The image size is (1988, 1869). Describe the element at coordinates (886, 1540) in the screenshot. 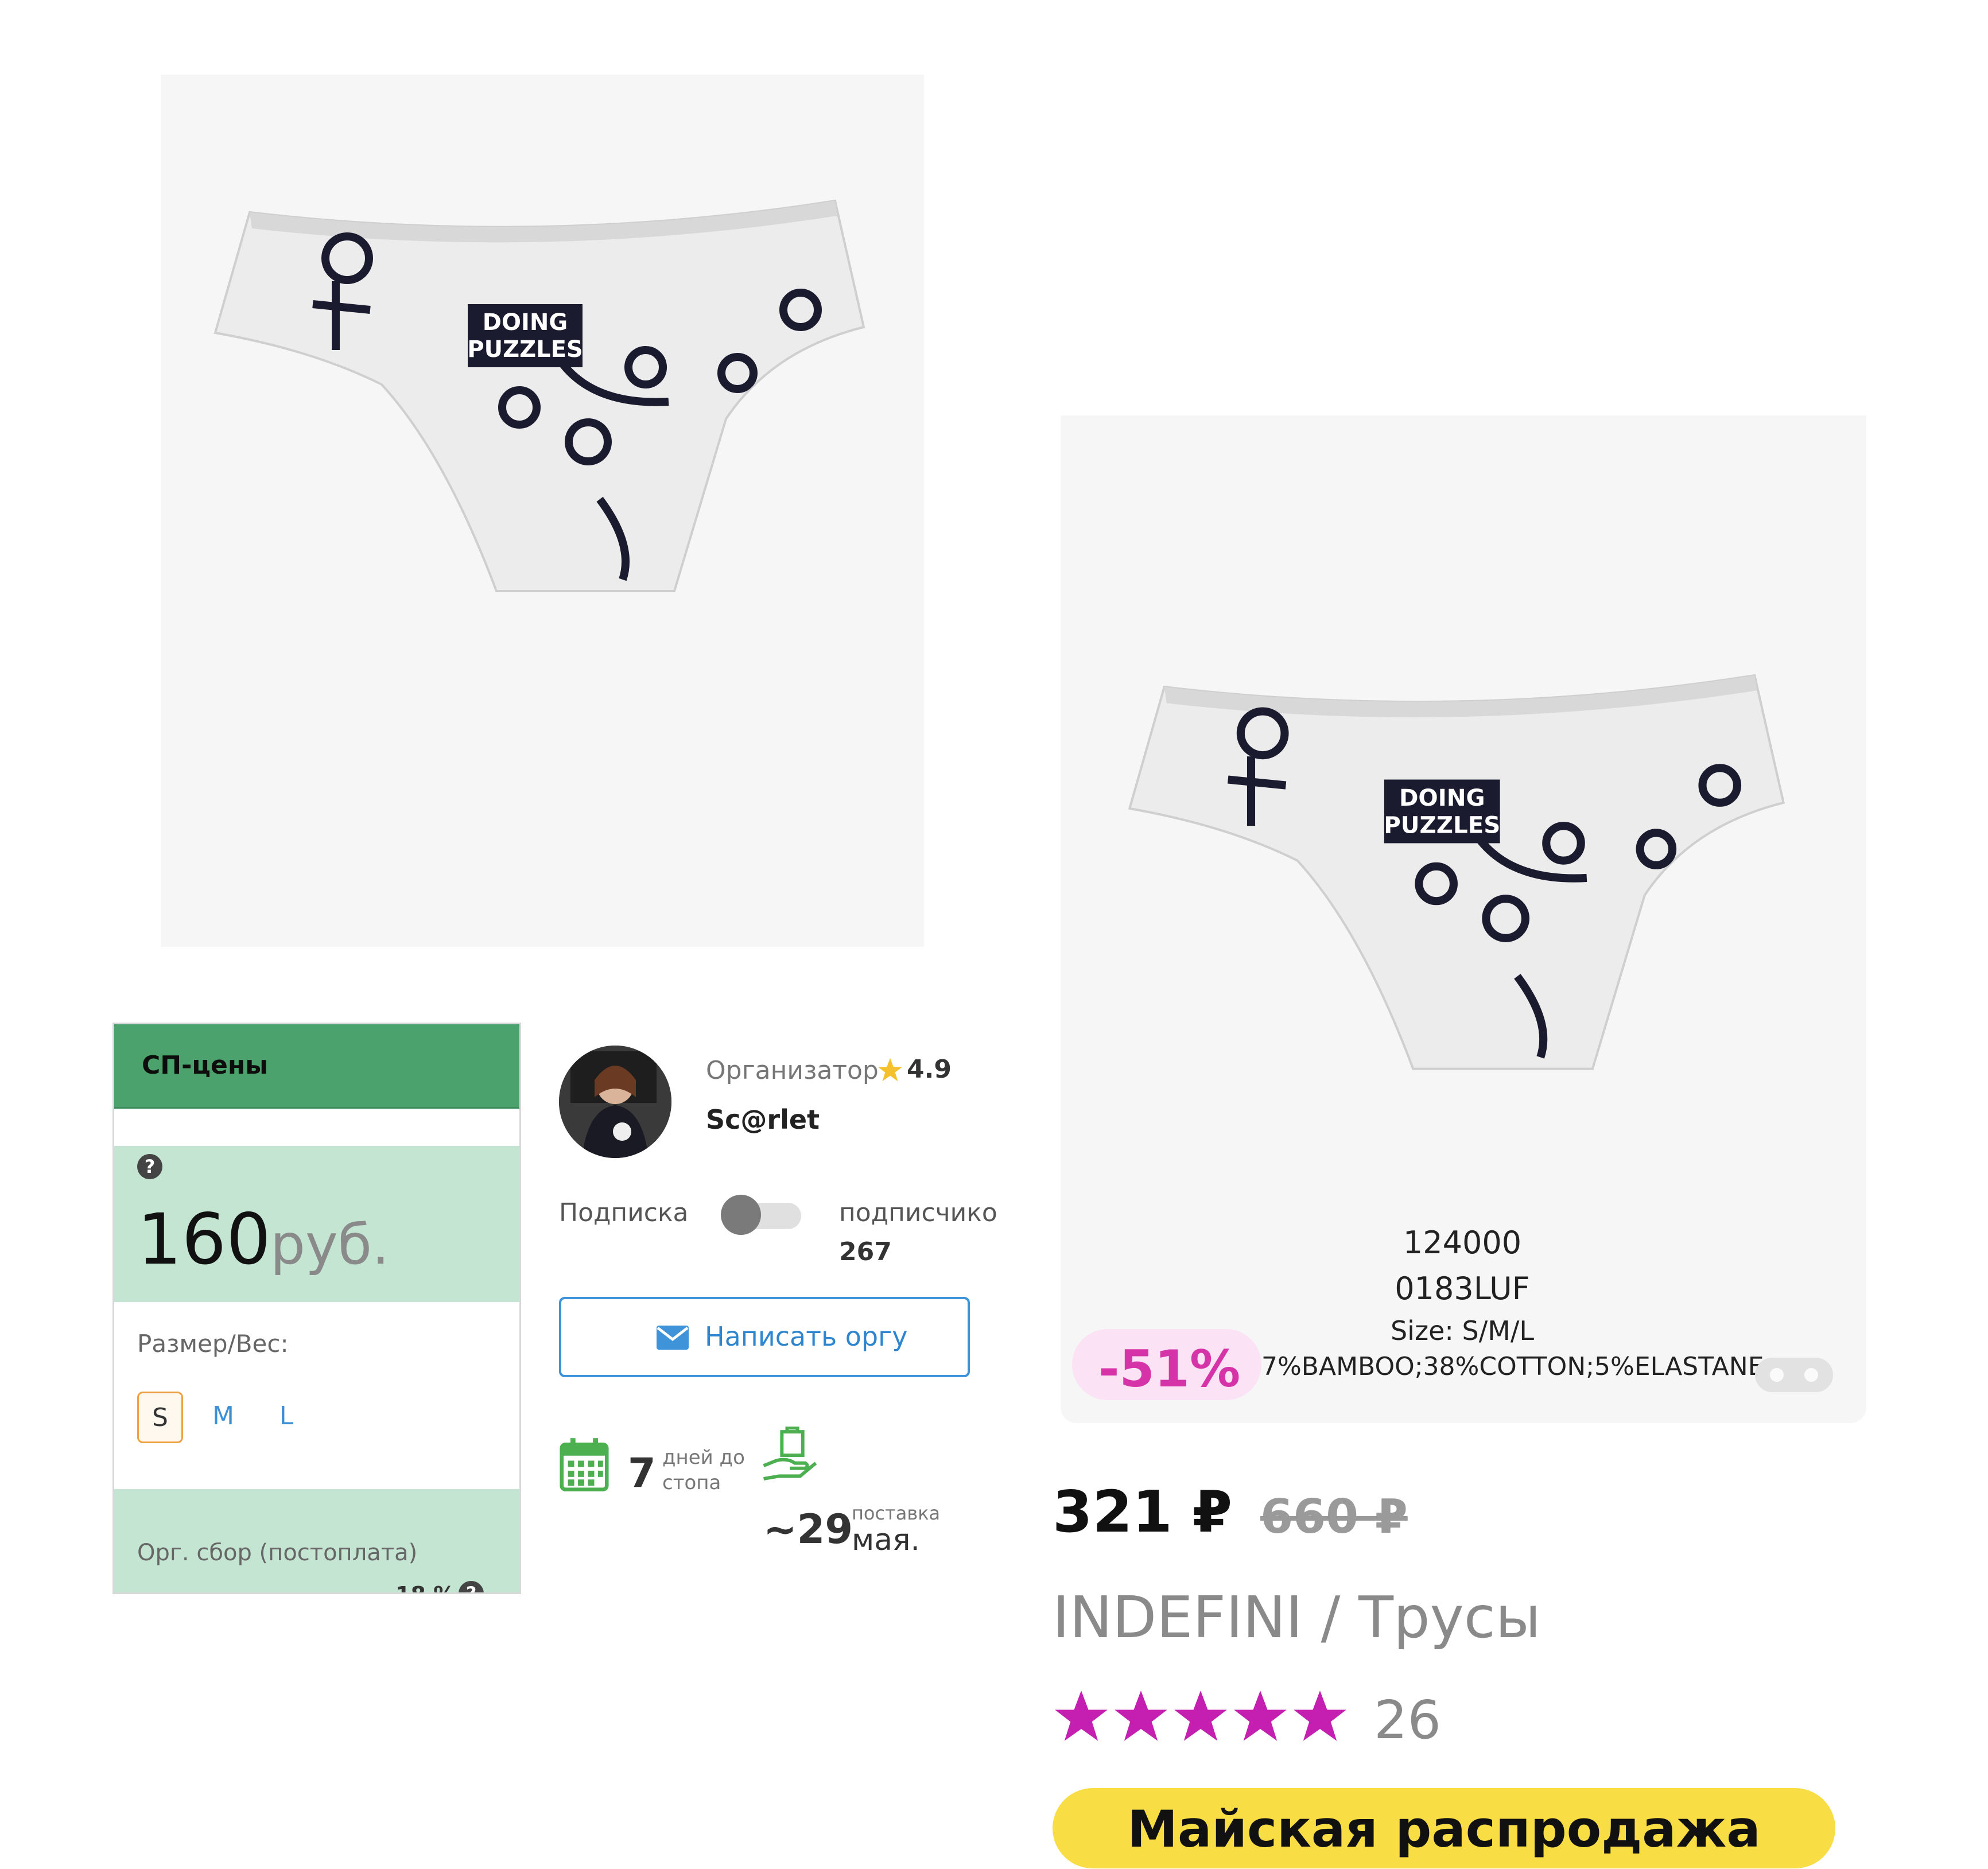

I see `delivery-month: мая.` at that location.